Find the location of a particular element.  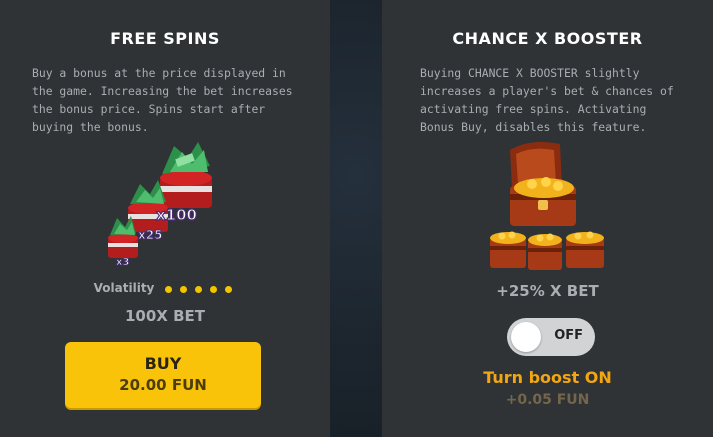

multiplier-x3-label: x3 is located at coordinates (122, 262).